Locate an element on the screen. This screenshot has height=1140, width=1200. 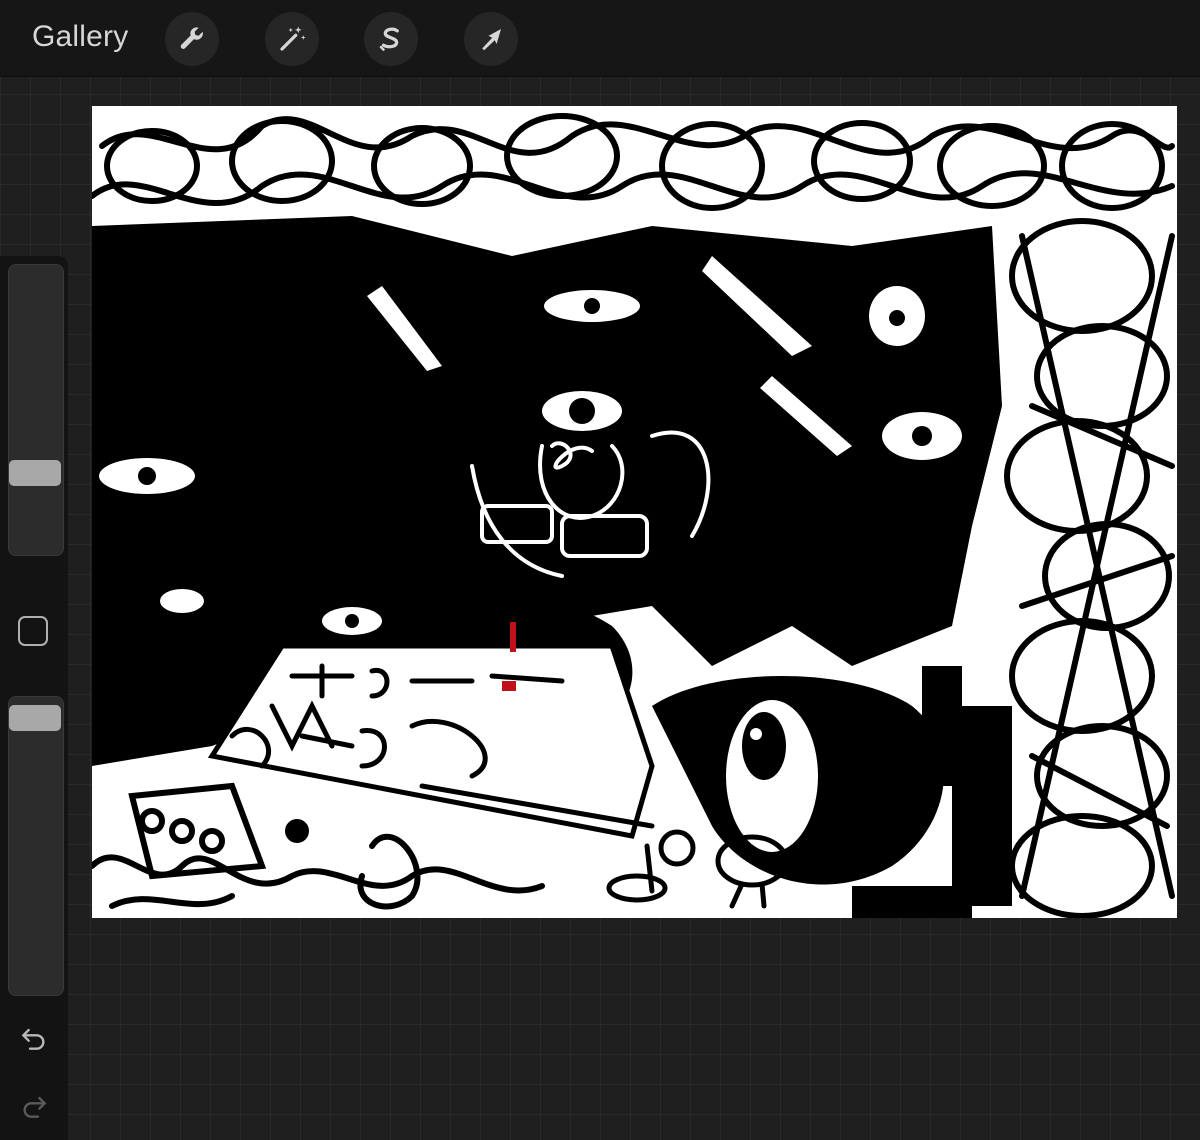
actions-button is located at coordinates (192, 39).